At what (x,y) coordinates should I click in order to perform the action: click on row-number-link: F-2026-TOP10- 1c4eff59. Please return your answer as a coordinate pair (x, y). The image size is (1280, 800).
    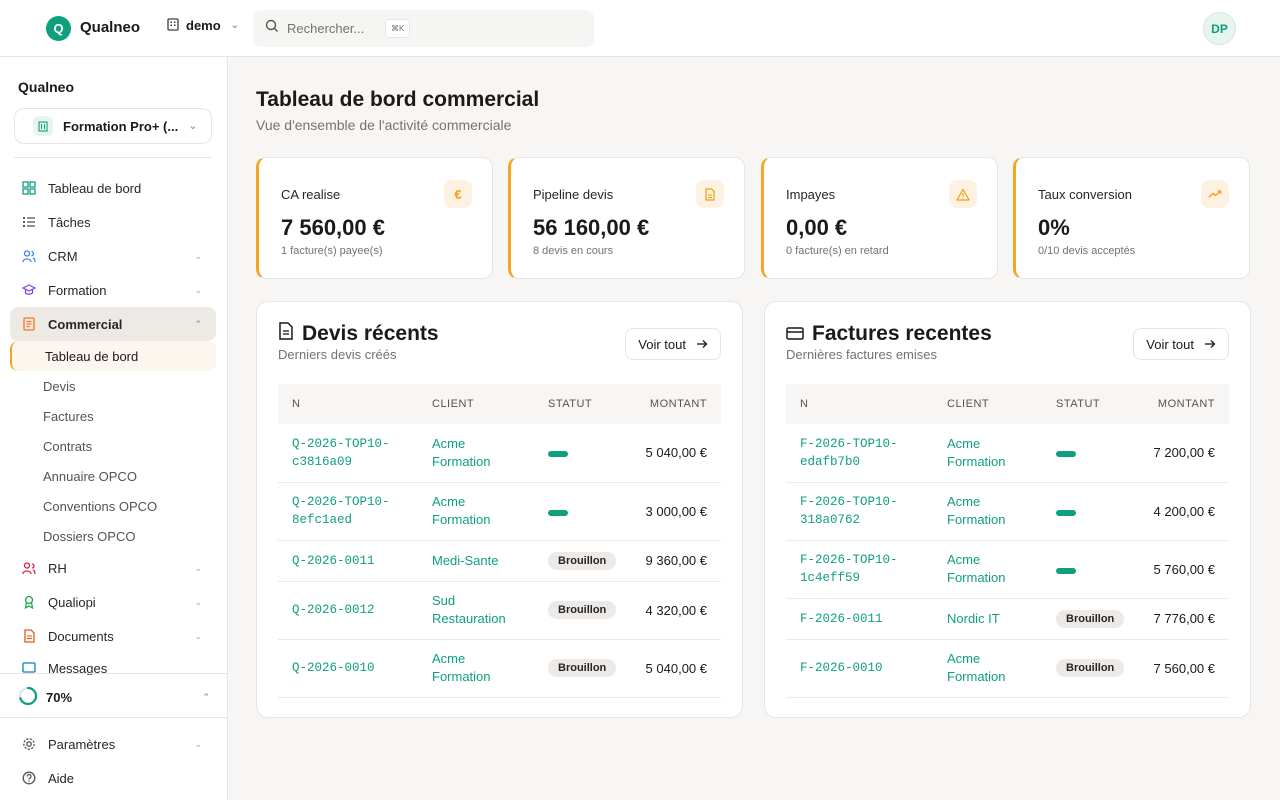
    Looking at the image, I should click on (859, 569).